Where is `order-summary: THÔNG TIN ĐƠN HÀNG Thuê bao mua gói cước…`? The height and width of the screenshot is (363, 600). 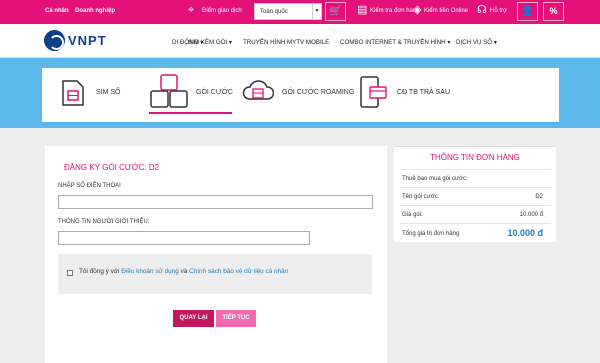 order-summary: THÔNG TIN ĐƠN HÀNG Thuê bao mua gói cước… is located at coordinates (475, 194).